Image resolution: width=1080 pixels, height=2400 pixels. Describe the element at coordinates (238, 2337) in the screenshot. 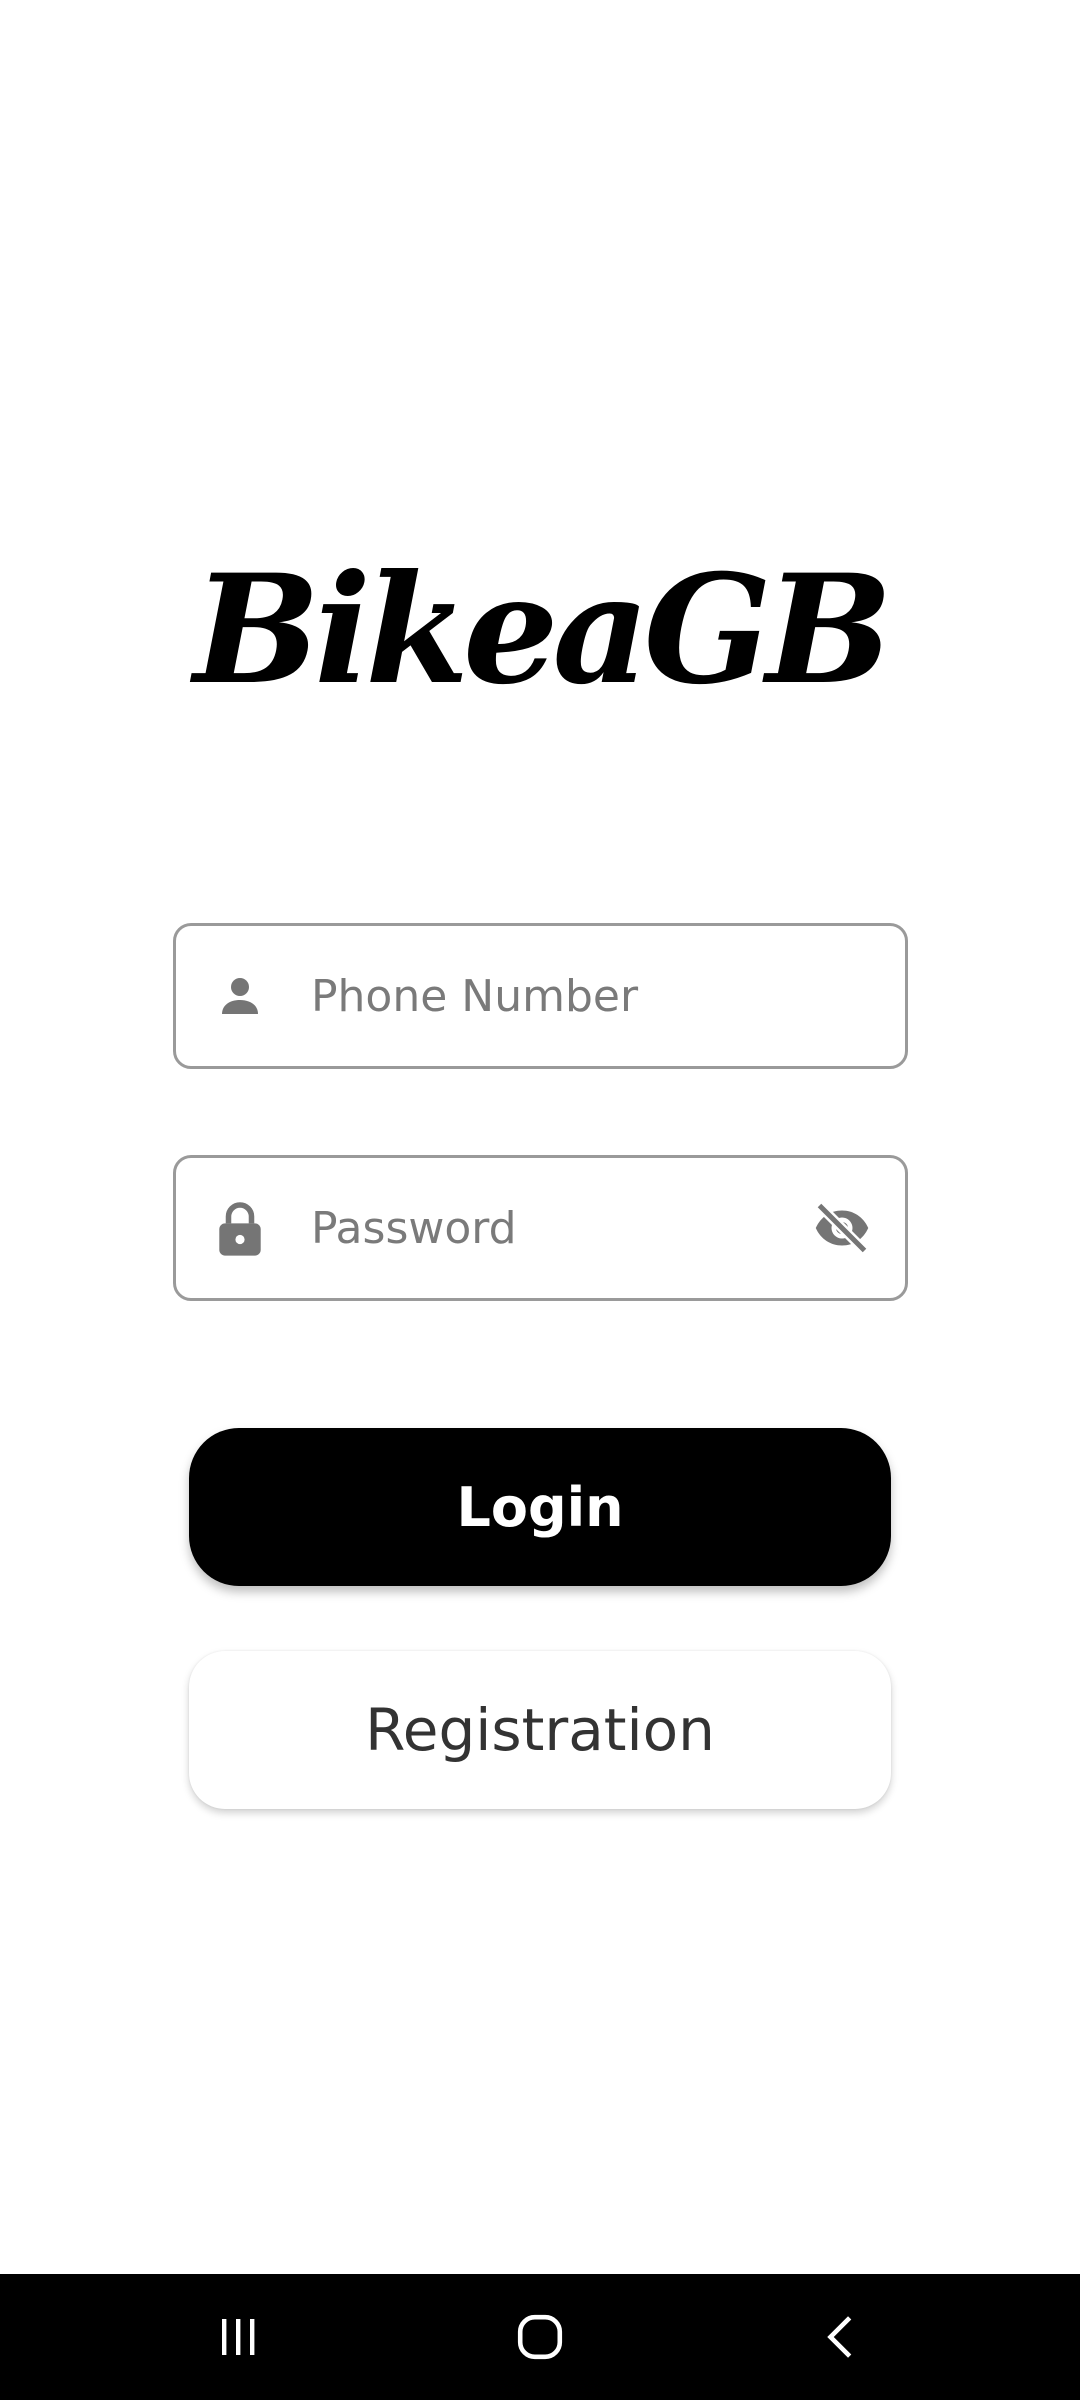

I see `recents-icon` at that location.